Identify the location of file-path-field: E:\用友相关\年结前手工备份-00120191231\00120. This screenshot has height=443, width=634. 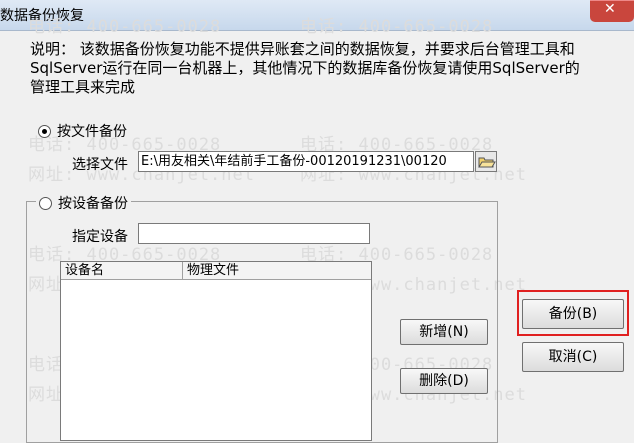
(306, 161).